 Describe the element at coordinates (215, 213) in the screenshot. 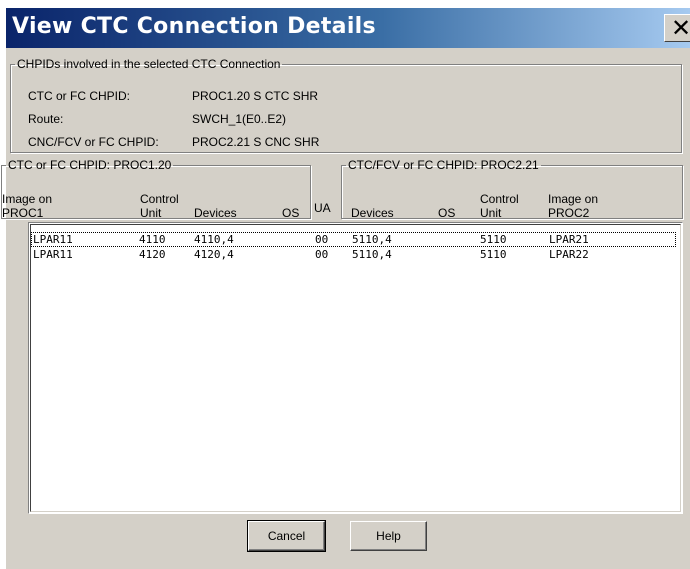

I see `header-devices1: Devices` at that location.